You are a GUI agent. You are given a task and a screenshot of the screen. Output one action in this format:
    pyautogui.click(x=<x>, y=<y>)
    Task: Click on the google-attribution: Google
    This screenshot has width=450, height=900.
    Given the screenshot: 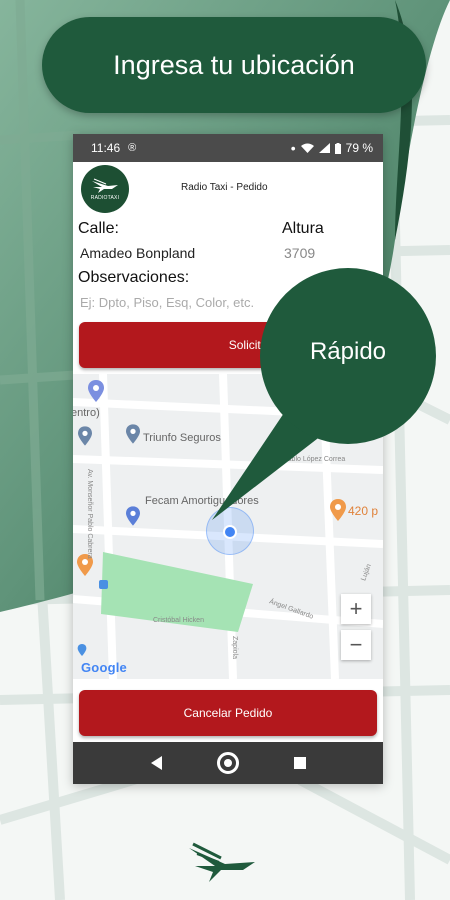 What is the action you would take?
    pyautogui.click(x=104, y=667)
    